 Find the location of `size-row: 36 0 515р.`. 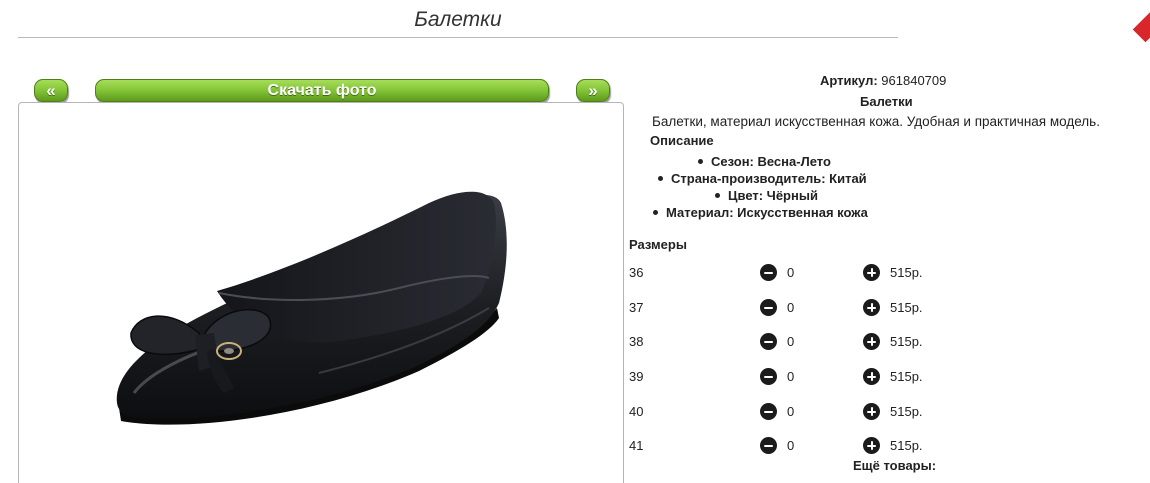

size-row: 36 0 515р. is located at coordinates (888, 273).